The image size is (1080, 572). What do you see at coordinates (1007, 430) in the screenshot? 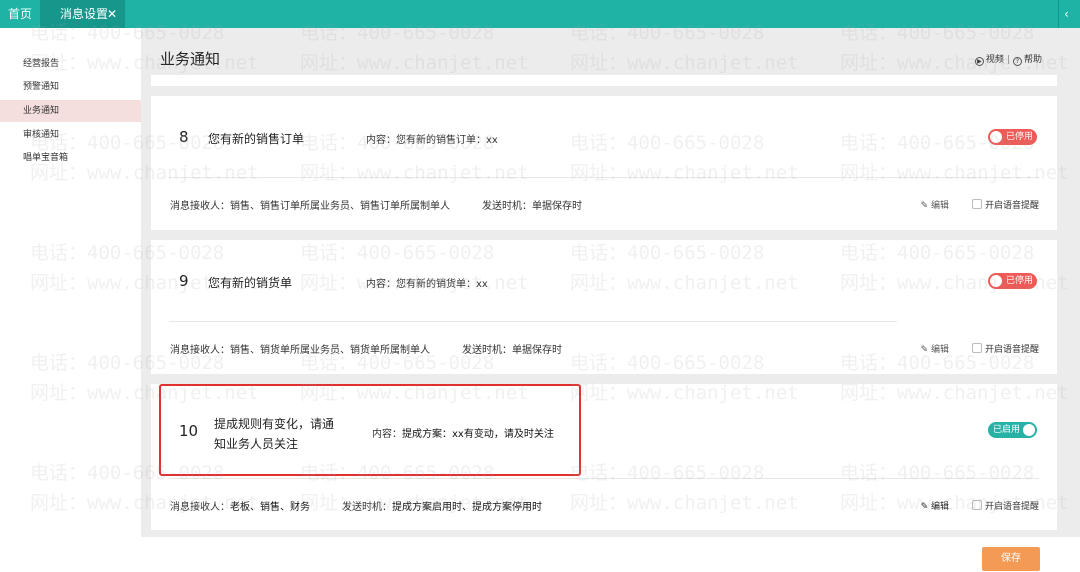
I see `toggle-label: 已启用` at bounding box center [1007, 430].